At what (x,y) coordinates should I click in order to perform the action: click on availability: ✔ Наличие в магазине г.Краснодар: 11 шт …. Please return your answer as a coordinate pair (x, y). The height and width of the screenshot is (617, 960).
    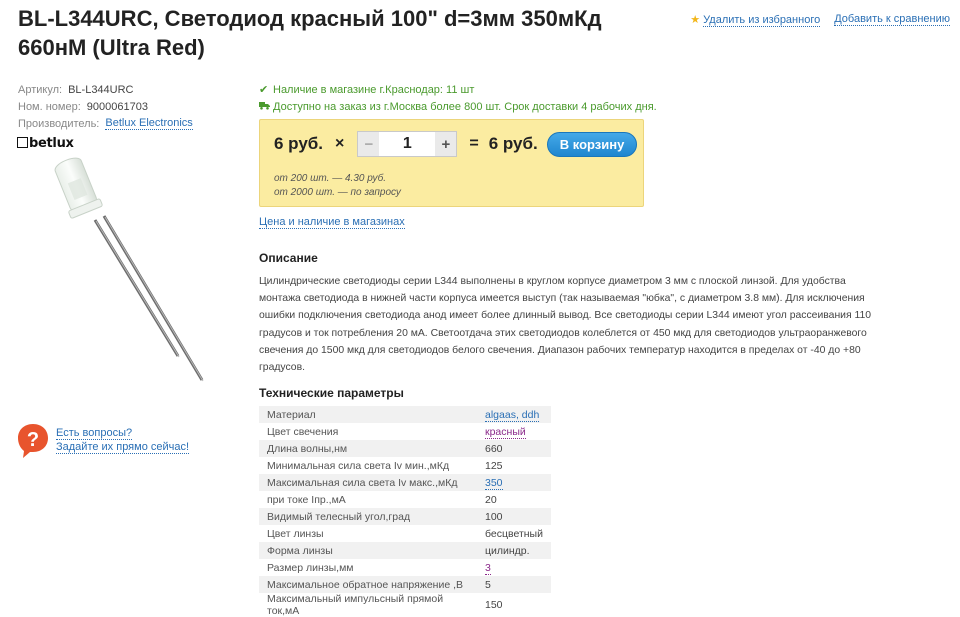
    Looking at the image, I should click on (458, 98).